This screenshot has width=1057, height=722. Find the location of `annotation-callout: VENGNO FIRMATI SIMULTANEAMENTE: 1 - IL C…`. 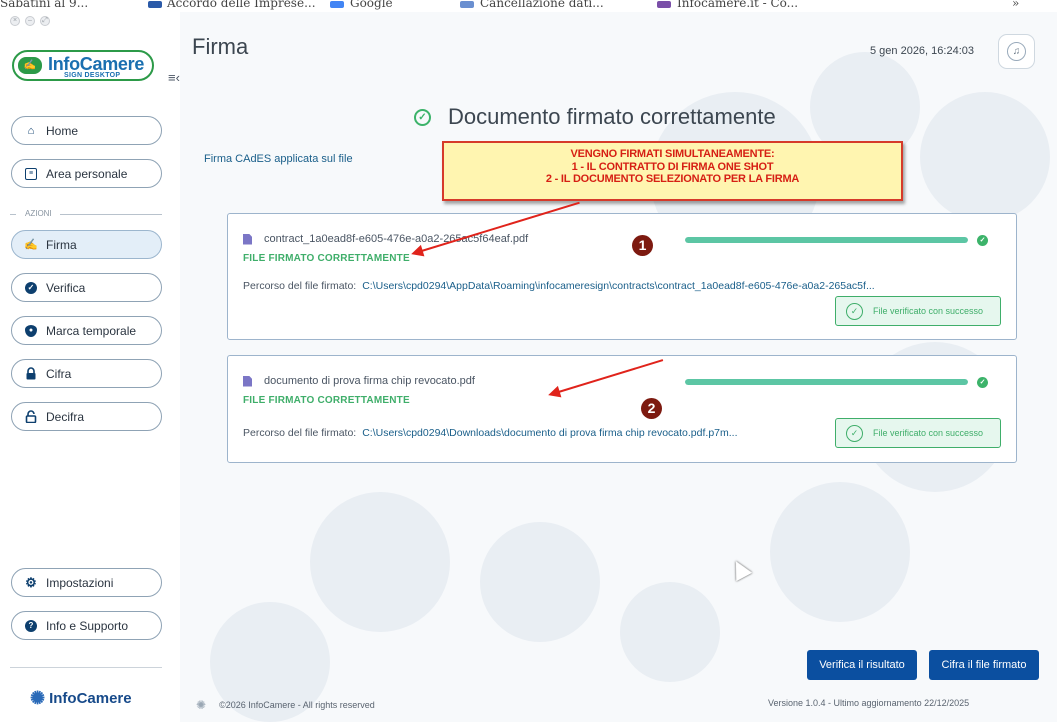

annotation-callout: VENGNO FIRMATI SIMULTANEAMENTE: 1 - IL C… is located at coordinates (672, 171).